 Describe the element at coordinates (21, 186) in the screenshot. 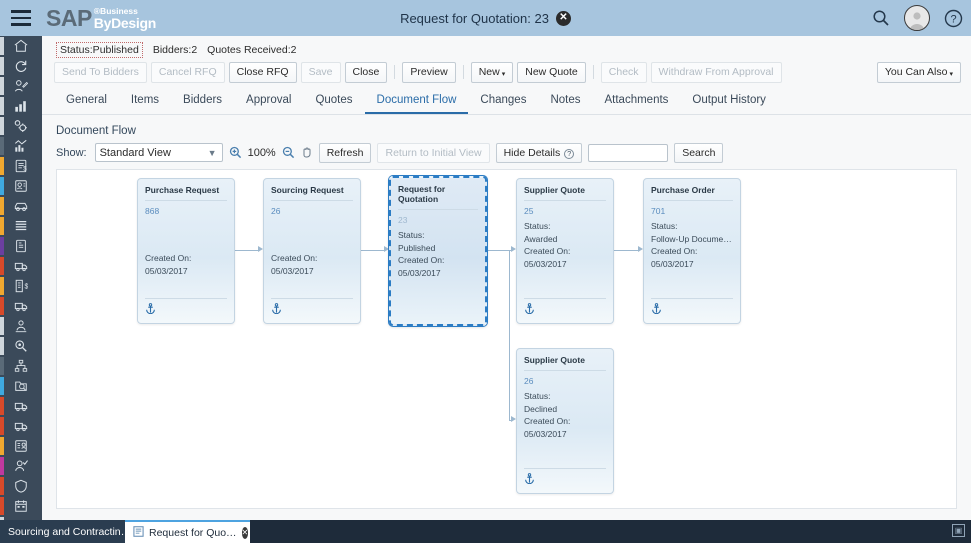

I see `sidebar-item-id-card` at that location.